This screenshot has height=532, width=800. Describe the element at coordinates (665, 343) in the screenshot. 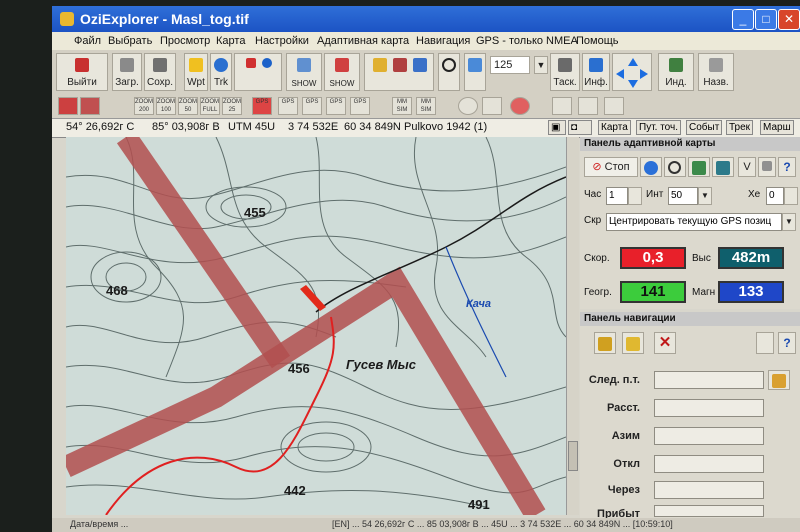

I see `nav-cancel-icon: ✕` at that location.